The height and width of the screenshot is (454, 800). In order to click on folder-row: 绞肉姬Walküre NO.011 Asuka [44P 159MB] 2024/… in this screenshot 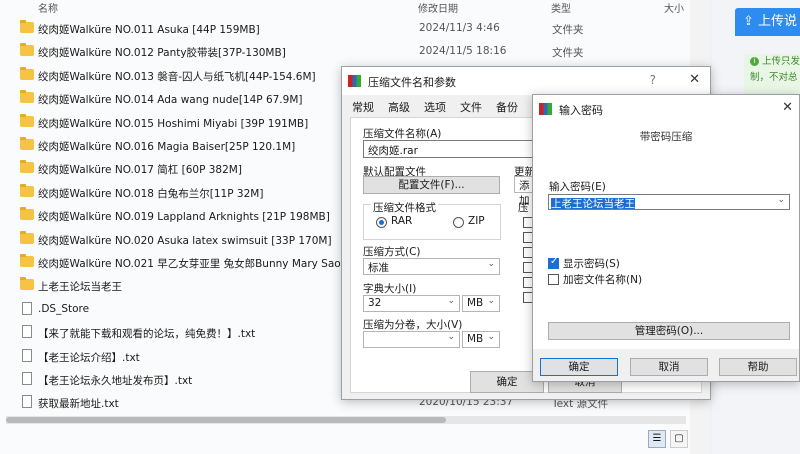, I will do `click(352, 28)`.